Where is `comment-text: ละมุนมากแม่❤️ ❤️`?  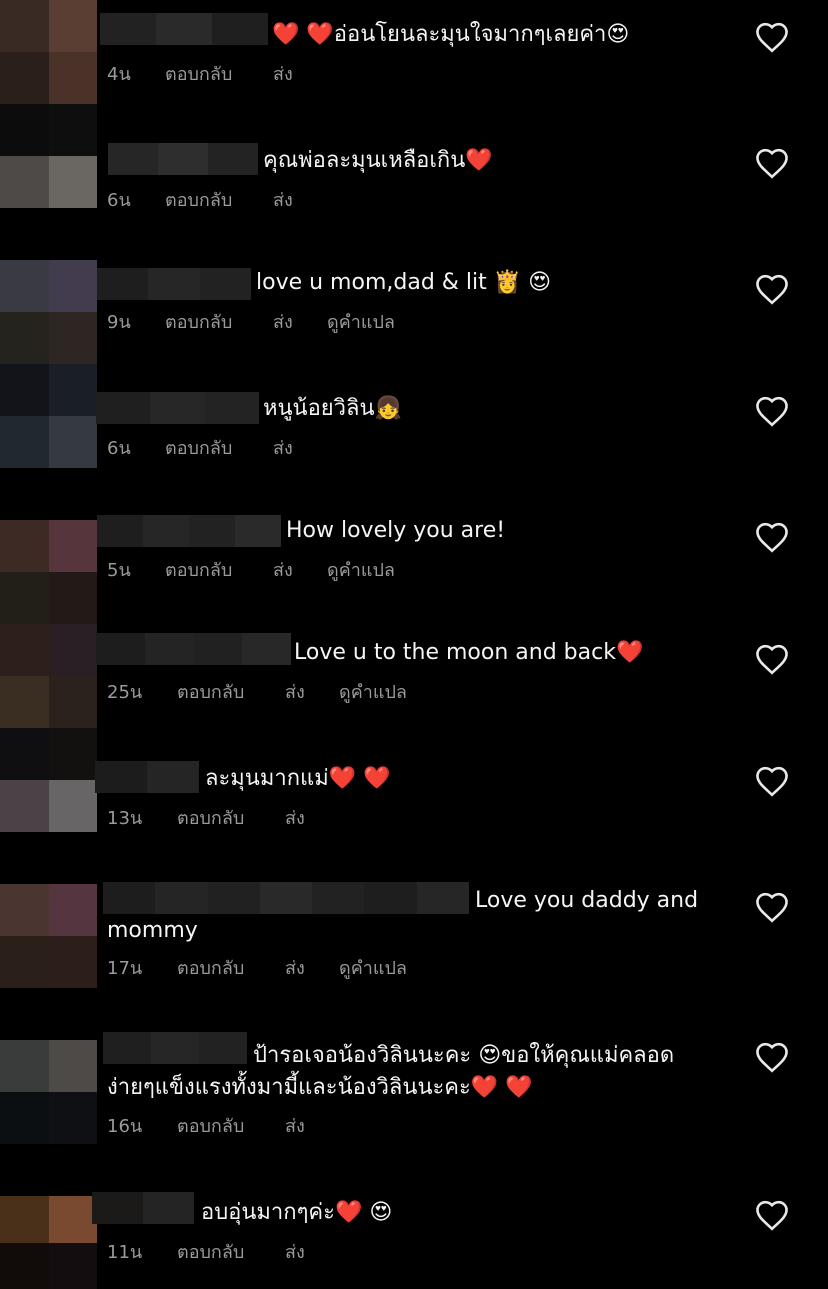
comment-text: ละมุนมากแม่❤️ ❤️ is located at coordinates (298, 778).